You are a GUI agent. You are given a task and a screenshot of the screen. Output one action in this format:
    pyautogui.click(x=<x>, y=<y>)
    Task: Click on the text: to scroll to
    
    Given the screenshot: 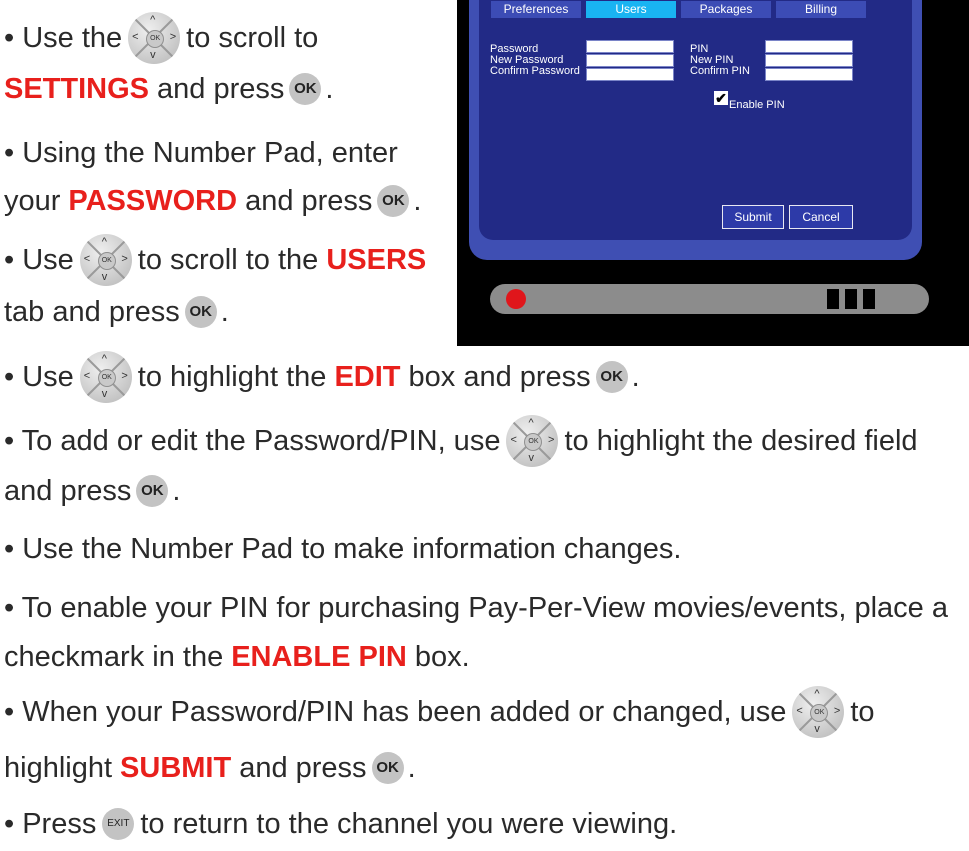 What is the action you would take?
    pyautogui.click(x=252, y=38)
    